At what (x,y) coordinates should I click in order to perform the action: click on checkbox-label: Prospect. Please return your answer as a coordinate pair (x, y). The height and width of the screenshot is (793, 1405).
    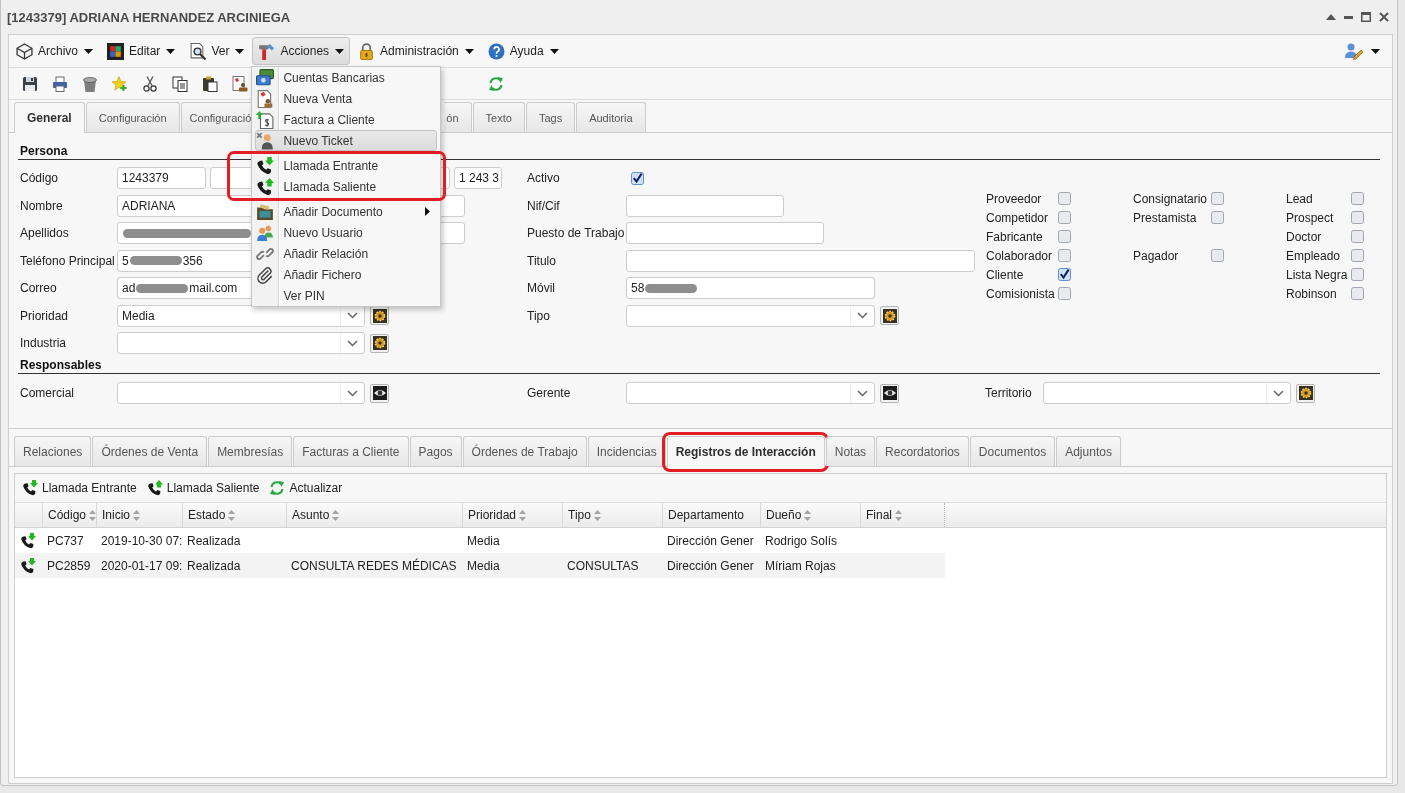
    Looking at the image, I should click on (1310, 217).